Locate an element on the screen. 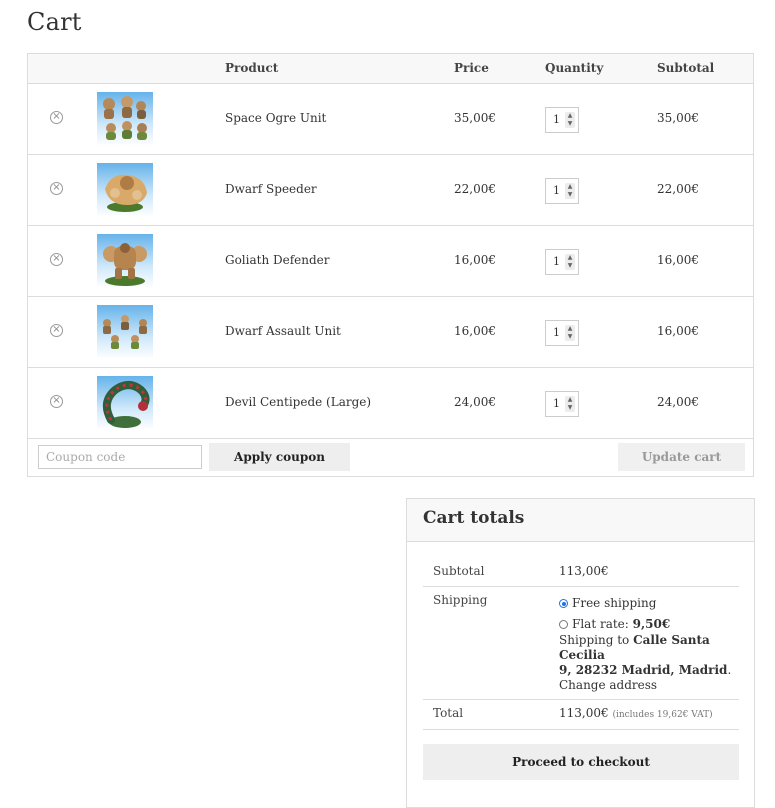  cart-row: × Space Ogre Unit 35,00€ 1 ▲ ▼ 35,00€ is located at coordinates (390, 119).